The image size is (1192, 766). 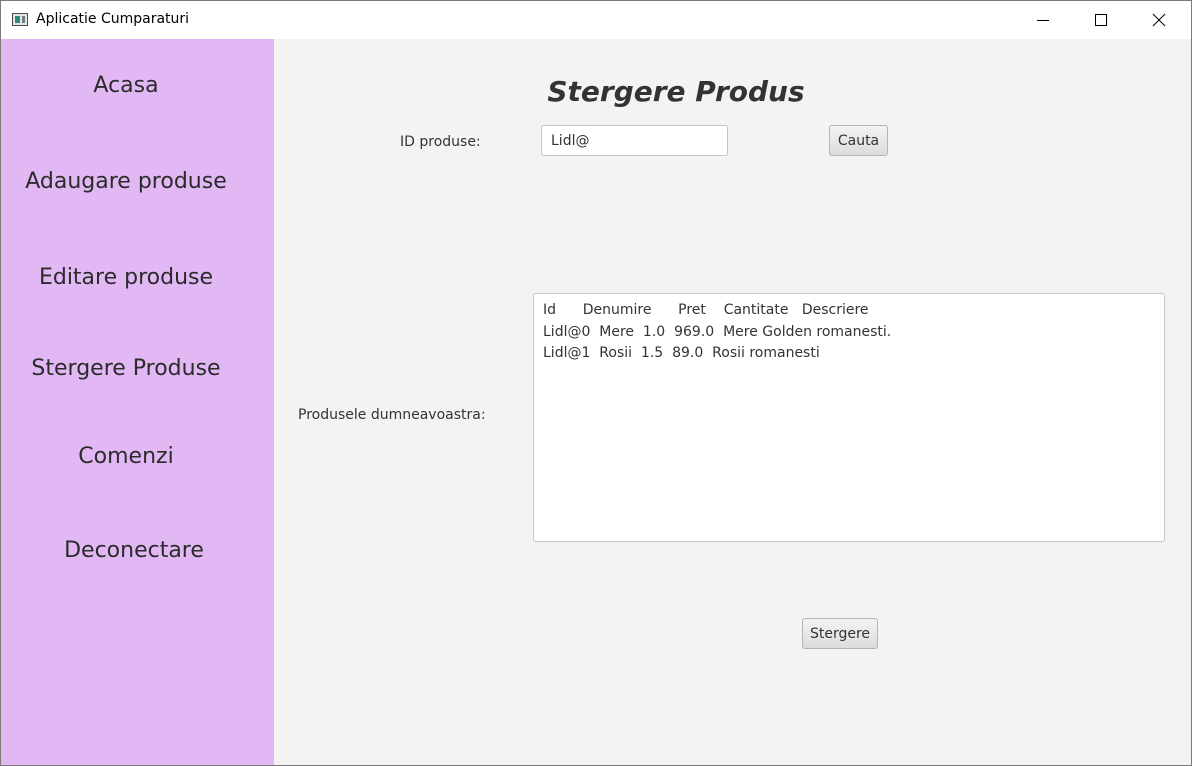 I want to click on close-icon, so click(x=1159, y=20).